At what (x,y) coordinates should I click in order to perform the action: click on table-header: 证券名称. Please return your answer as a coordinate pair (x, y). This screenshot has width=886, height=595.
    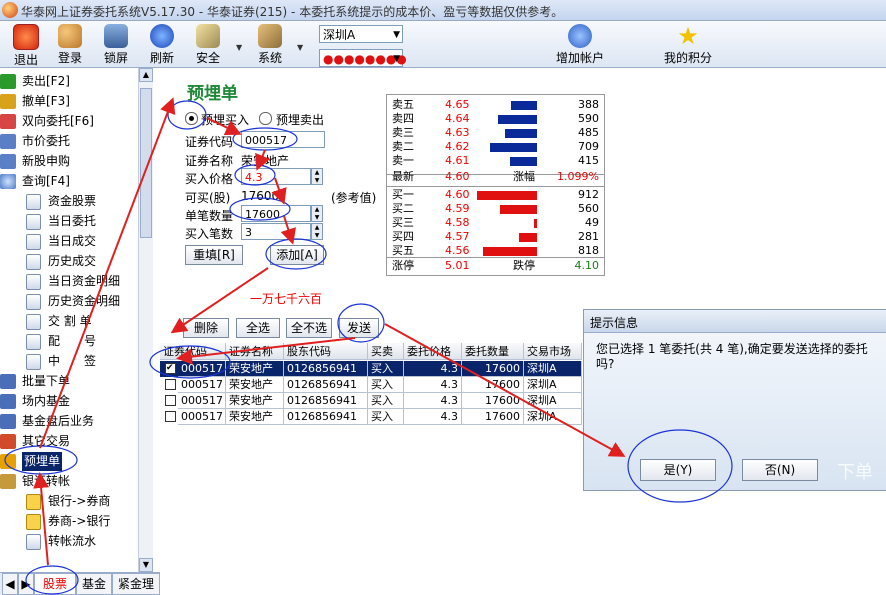
    Looking at the image, I should click on (255, 351).